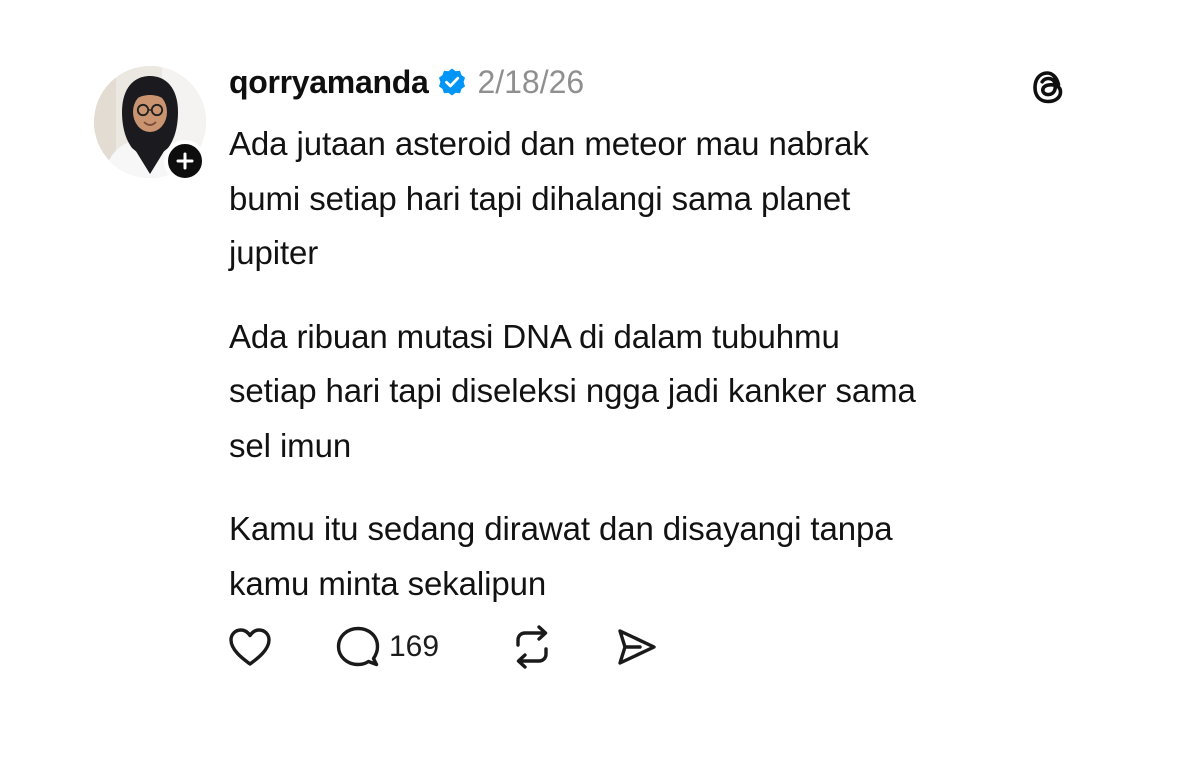 The height and width of the screenshot is (762, 1178). I want to click on send-icon, so click(637, 647).